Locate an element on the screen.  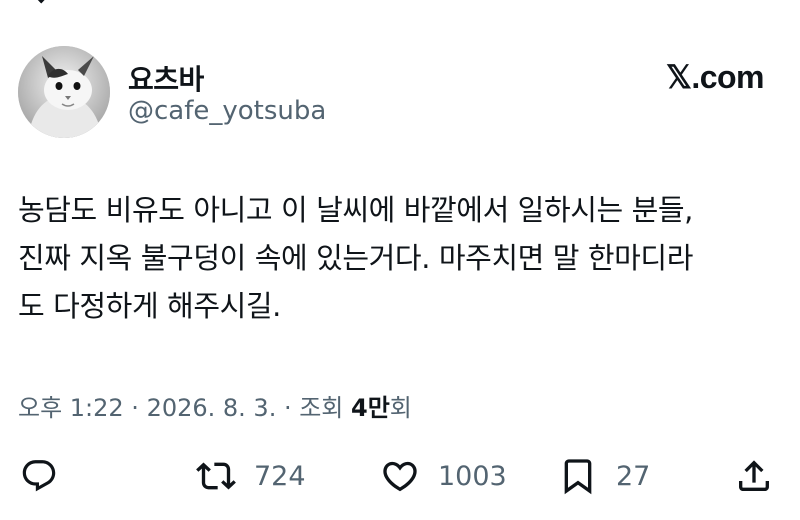
bookmark-icon is located at coordinates (578, 477).